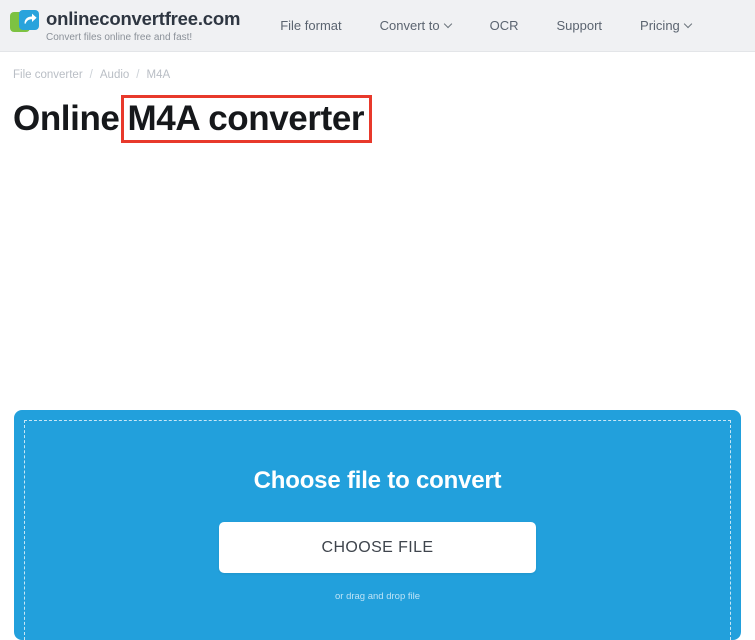 The height and width of the screenshot is (640, 755). I want to click on nav-label: Pricing, so click(660, 25).